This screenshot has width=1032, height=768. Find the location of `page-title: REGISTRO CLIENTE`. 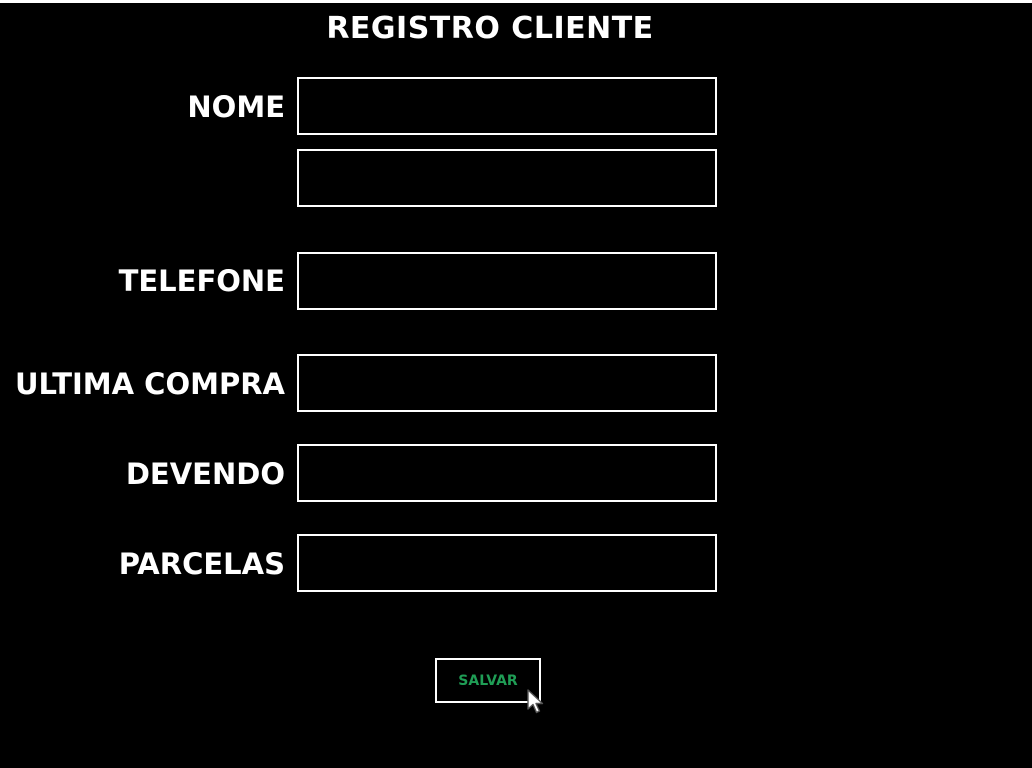

page-title: REGISTRO CLIENTE is located at coordinates (490, 28).